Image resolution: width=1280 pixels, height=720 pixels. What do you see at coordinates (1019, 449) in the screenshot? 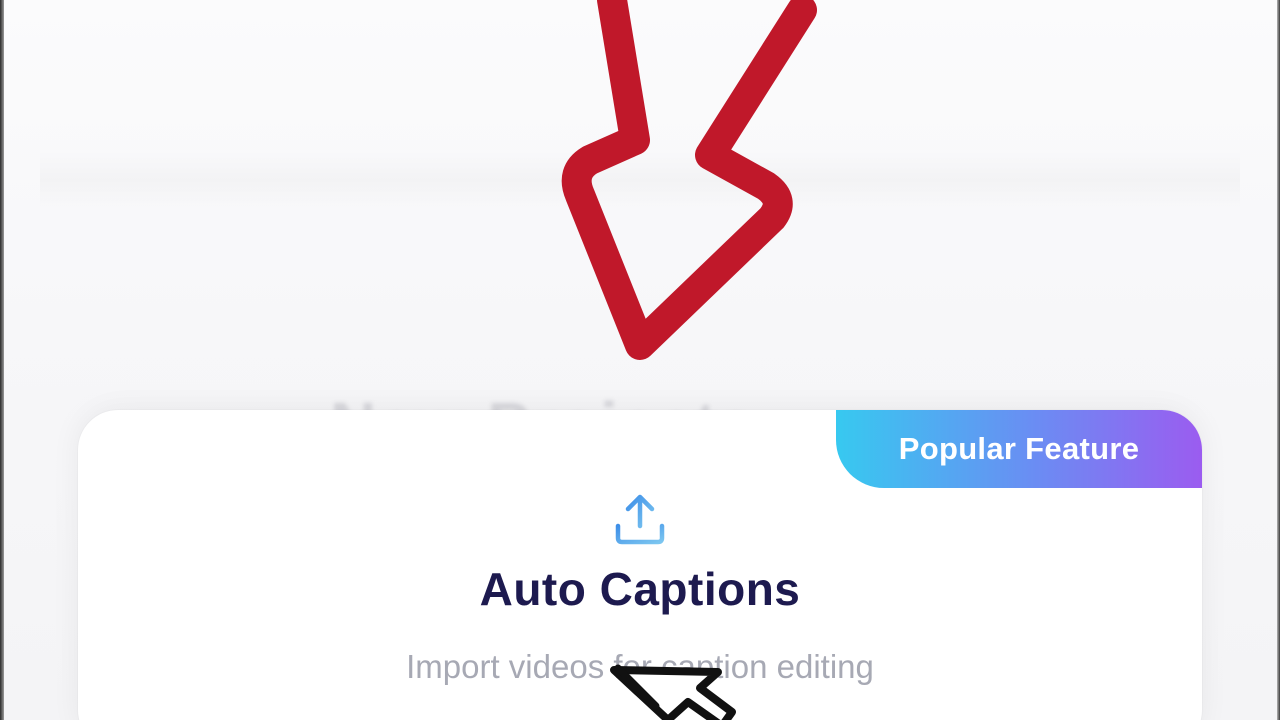
I see `popular-feature-badge: Popular Feature` at bounding box center [1019, 449].